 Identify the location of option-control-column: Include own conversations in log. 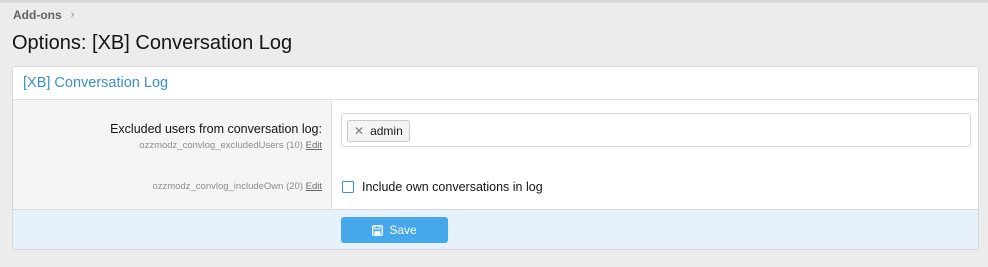
(655, 186).